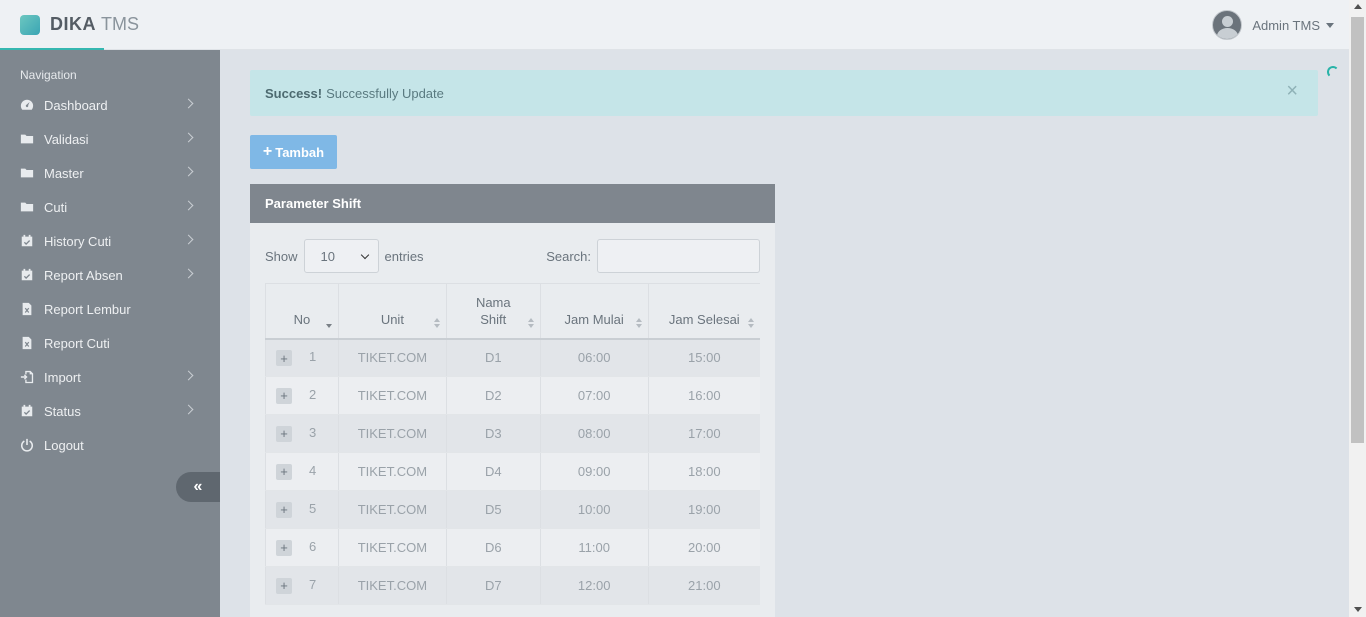  I want to click on power-icon, so click(27, 445).